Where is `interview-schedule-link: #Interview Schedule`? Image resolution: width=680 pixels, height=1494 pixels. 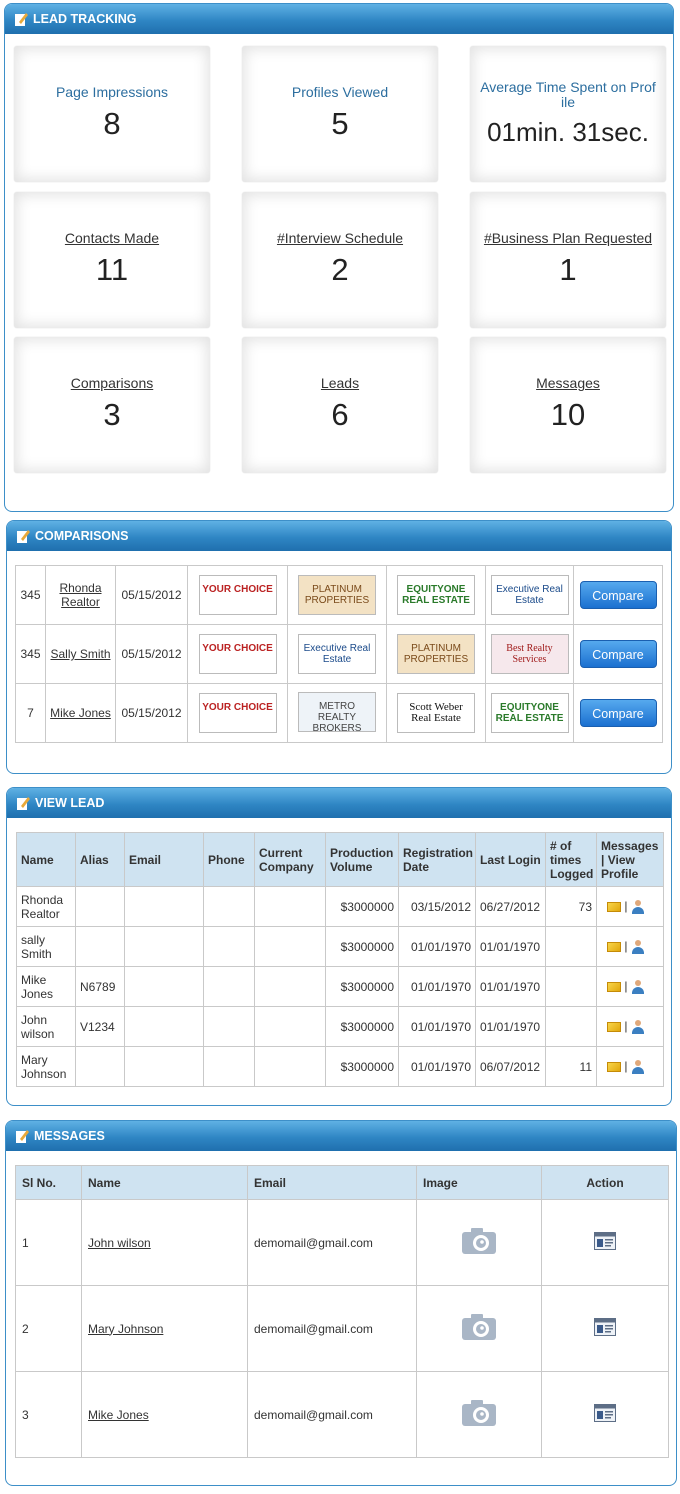
interview-schedule-link: #Interview Schedule is located at coordinates (340, 238).